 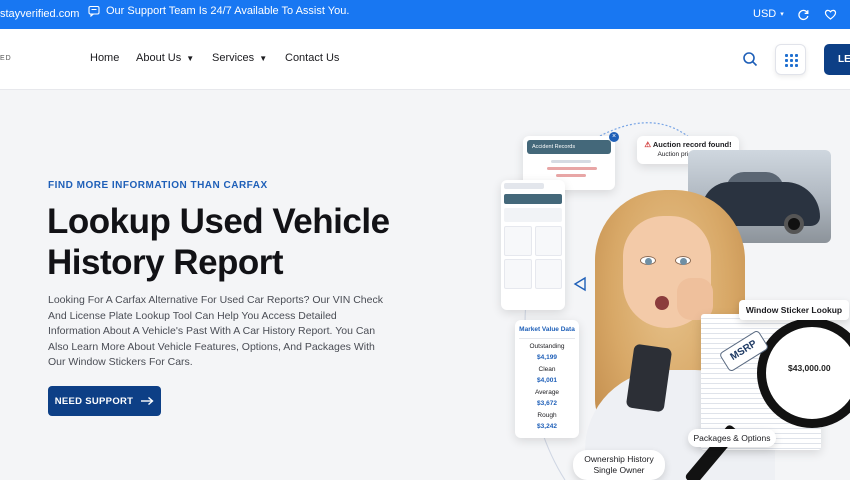 I want to click on close-icon: ×, so click(x=614, y=137).